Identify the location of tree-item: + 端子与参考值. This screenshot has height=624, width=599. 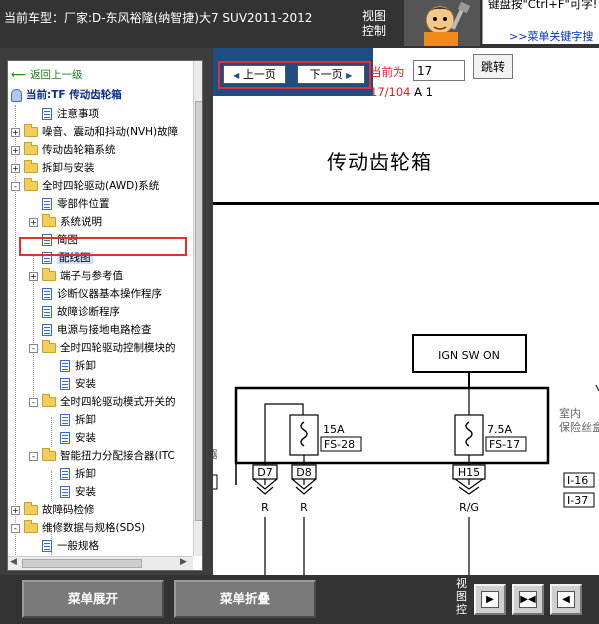
(76, 276).